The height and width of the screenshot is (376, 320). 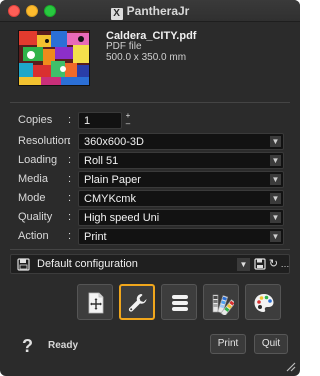 I want to click on setting-value: Roll 51, so click(x=101, y=161).